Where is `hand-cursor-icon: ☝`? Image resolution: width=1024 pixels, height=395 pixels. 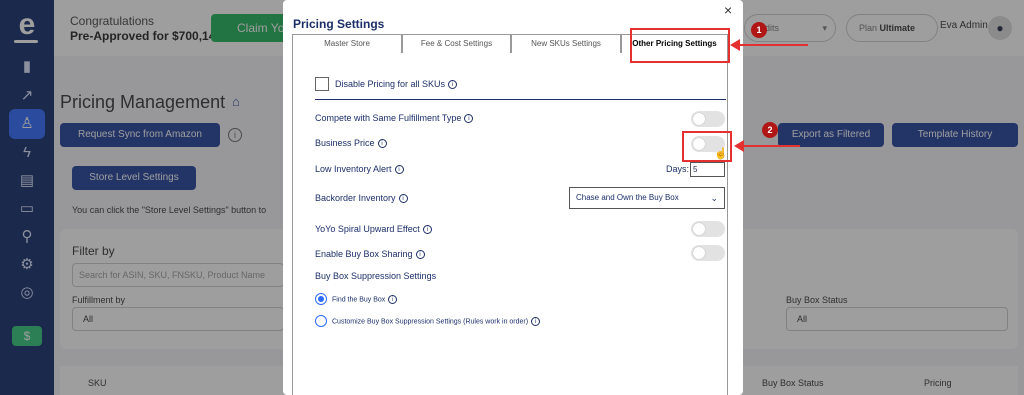
hand-cursor-icon: ☝ is located at coordinates (721, 154).